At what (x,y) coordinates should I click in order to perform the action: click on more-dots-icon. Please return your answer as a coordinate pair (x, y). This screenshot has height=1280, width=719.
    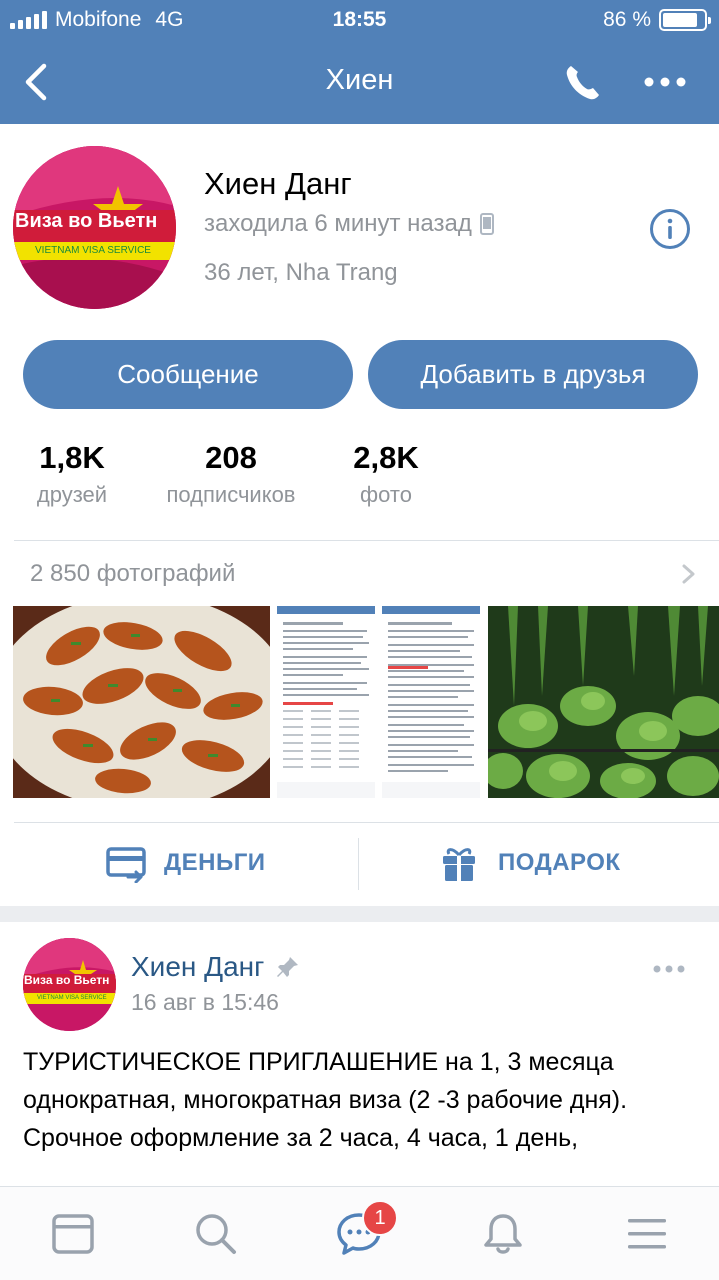
    Looking at the image, I should click on (665, 82).